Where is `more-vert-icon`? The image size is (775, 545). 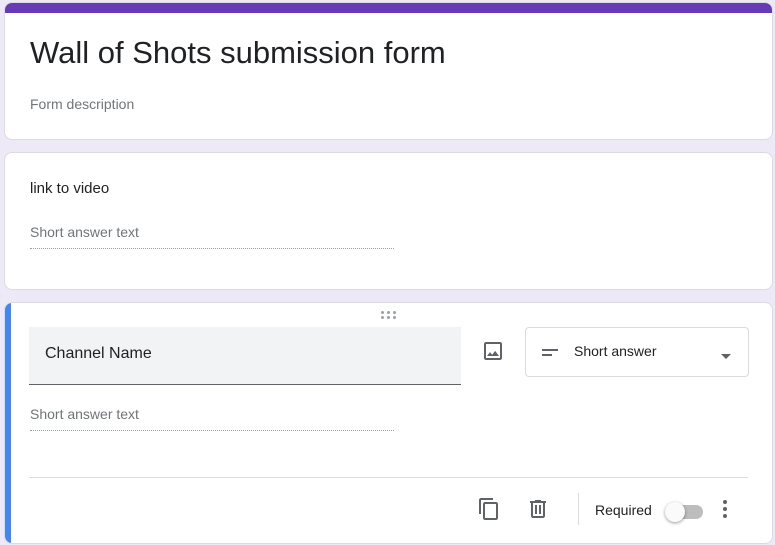
more-vert-icon is located at coordinates (725, 509).